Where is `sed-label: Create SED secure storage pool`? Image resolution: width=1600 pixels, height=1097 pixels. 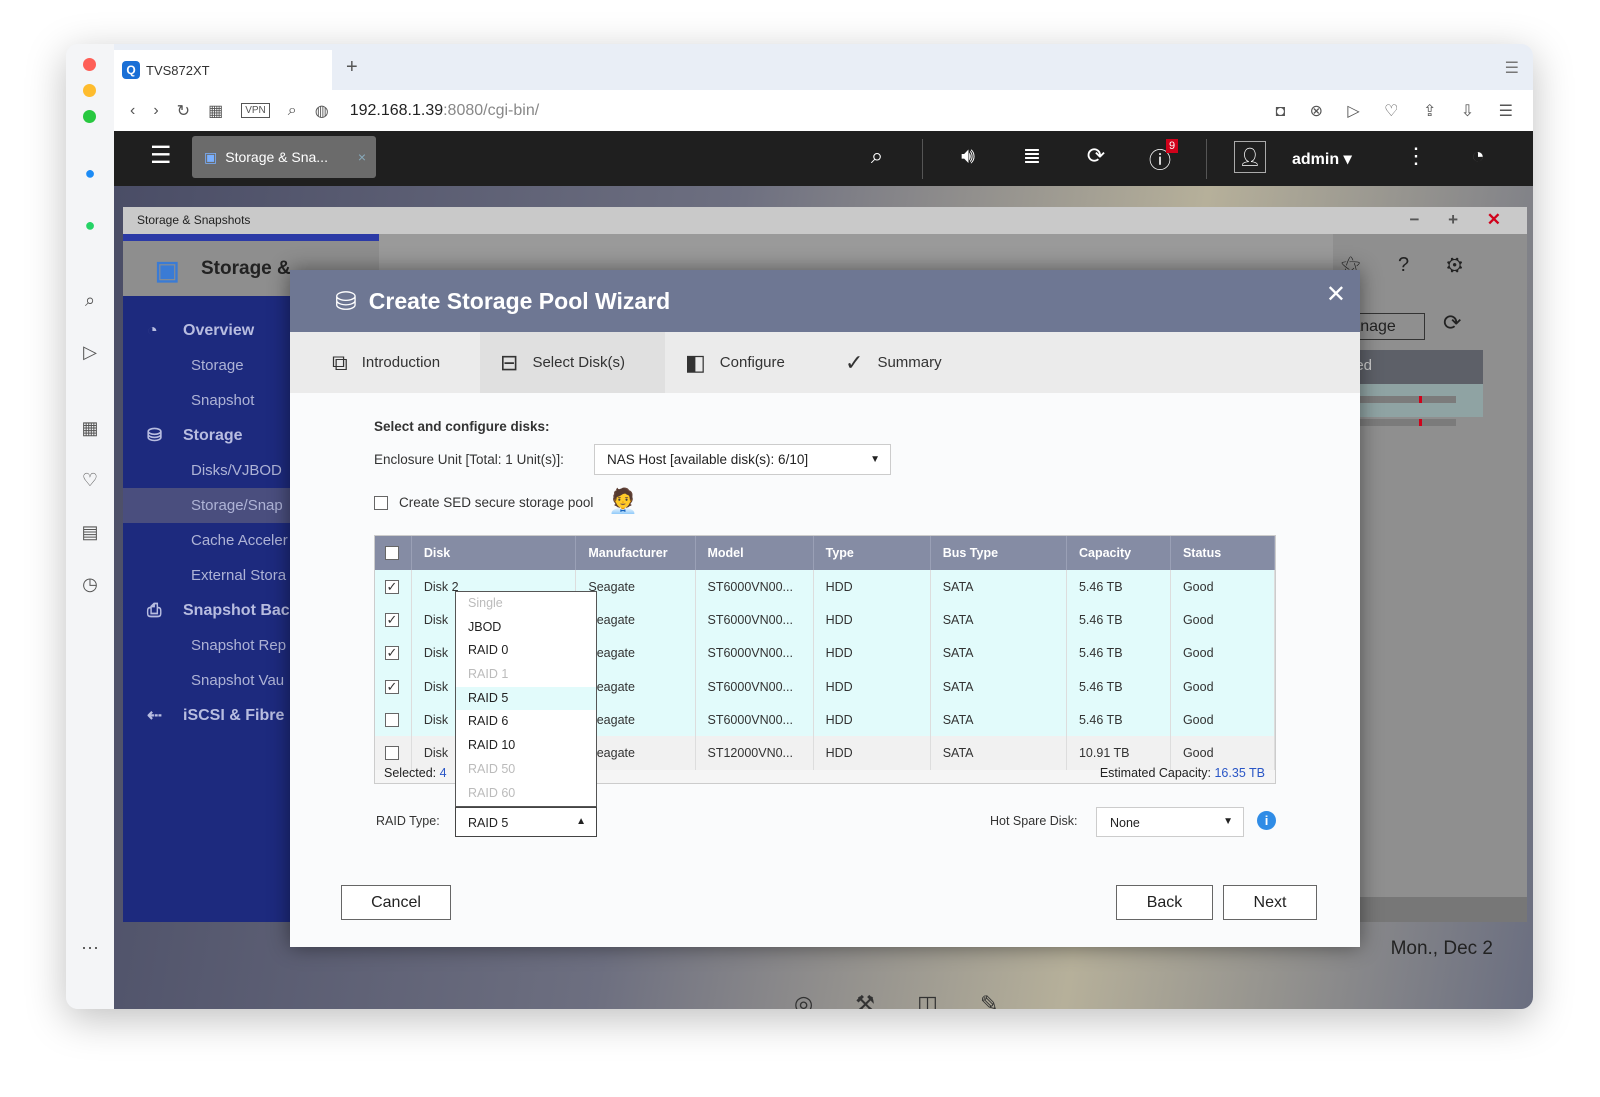
sed-label: Create SED secure storage pool is located at coordinates (496, 502).